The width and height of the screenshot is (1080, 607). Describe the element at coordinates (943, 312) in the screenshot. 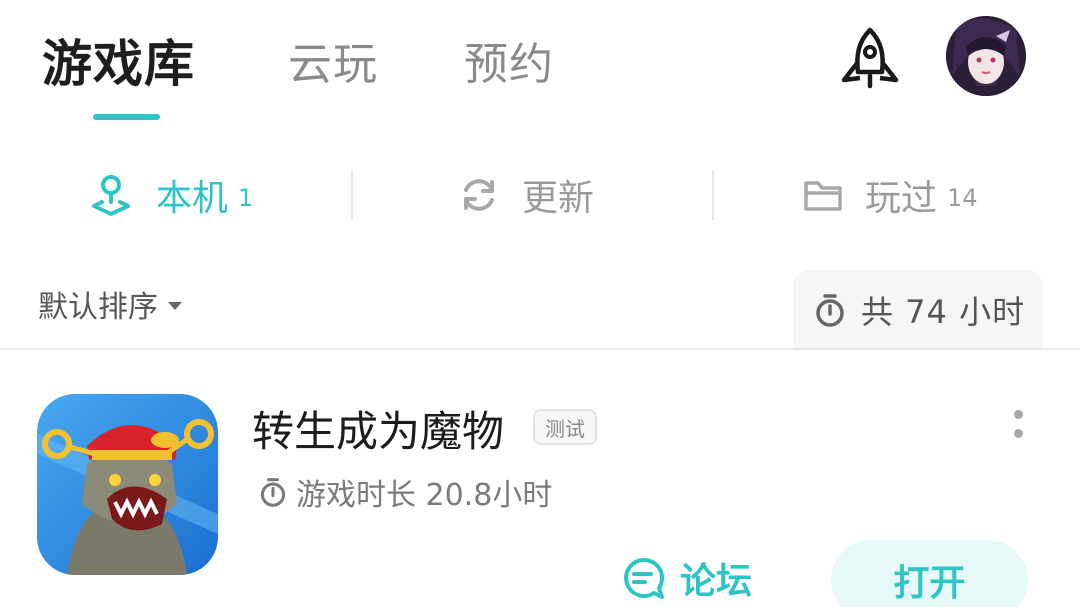

I see `total-playtime-text: 共 74 小时` at that location.